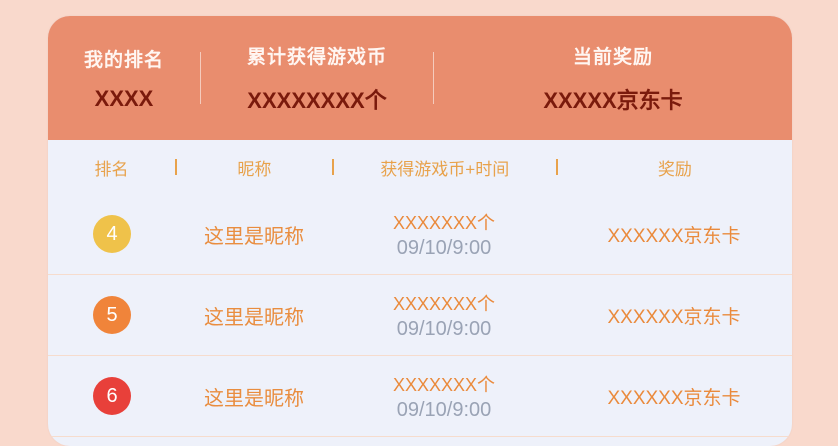 The width and height of the screenshot is (838, 446). I want to click on current-reward-label: 当前奖励, so click(612, 57).